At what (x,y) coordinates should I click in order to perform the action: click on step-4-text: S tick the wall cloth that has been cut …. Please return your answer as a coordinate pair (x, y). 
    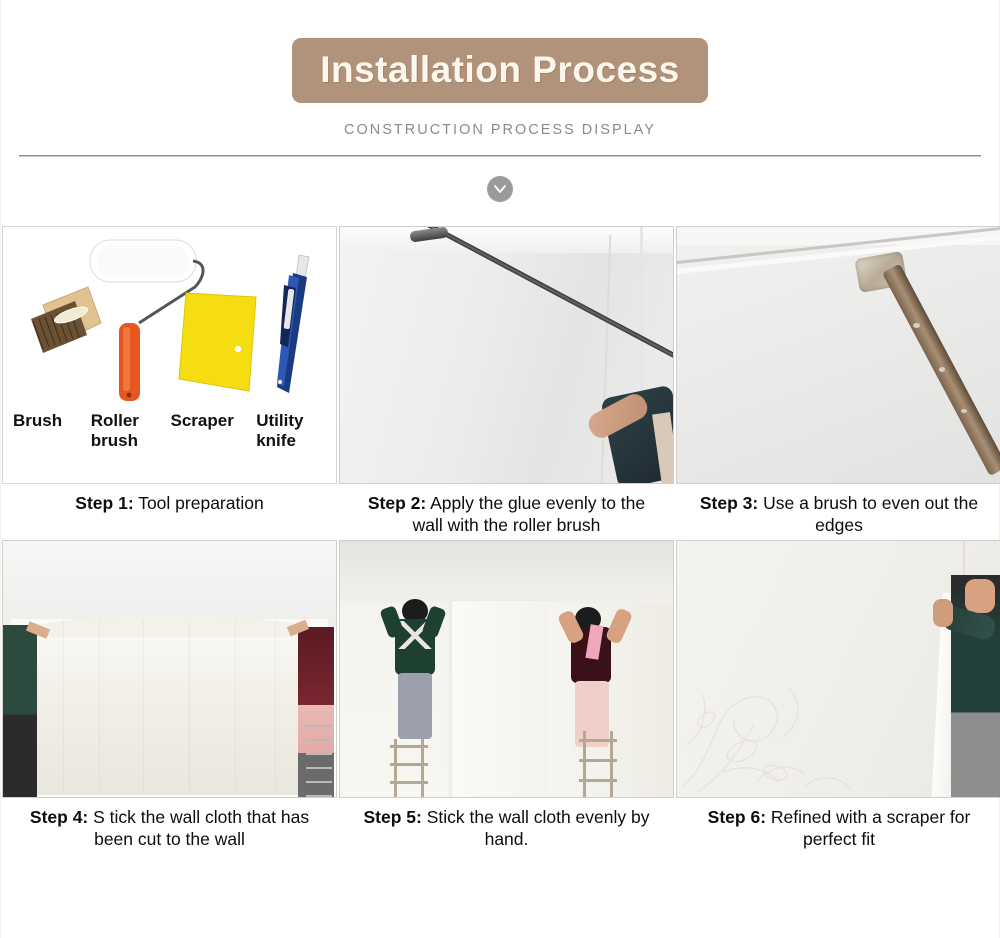
    Looking at the image, I should click on (201, 828).